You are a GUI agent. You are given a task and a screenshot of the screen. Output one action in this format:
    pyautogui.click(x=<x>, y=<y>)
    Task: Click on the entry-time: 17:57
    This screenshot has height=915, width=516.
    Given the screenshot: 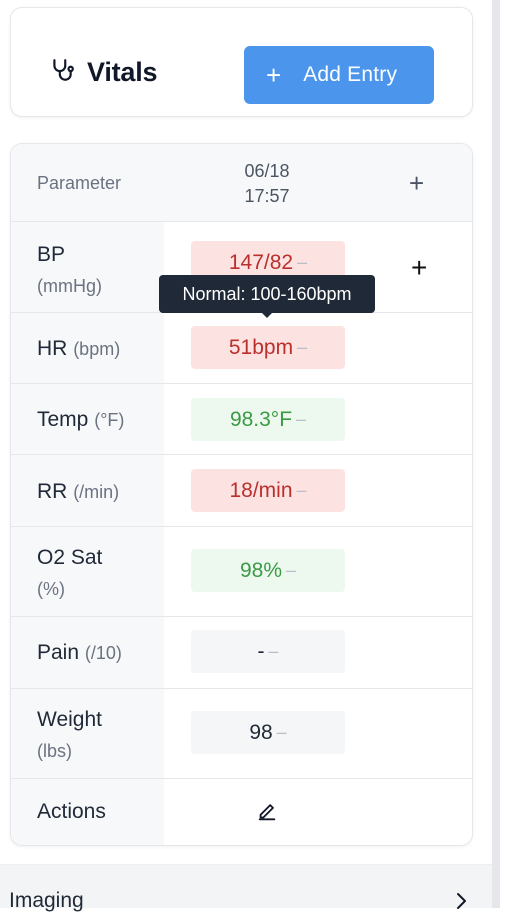 What is the action you would take?
    pyautogui.click(x=267, y=196)
    